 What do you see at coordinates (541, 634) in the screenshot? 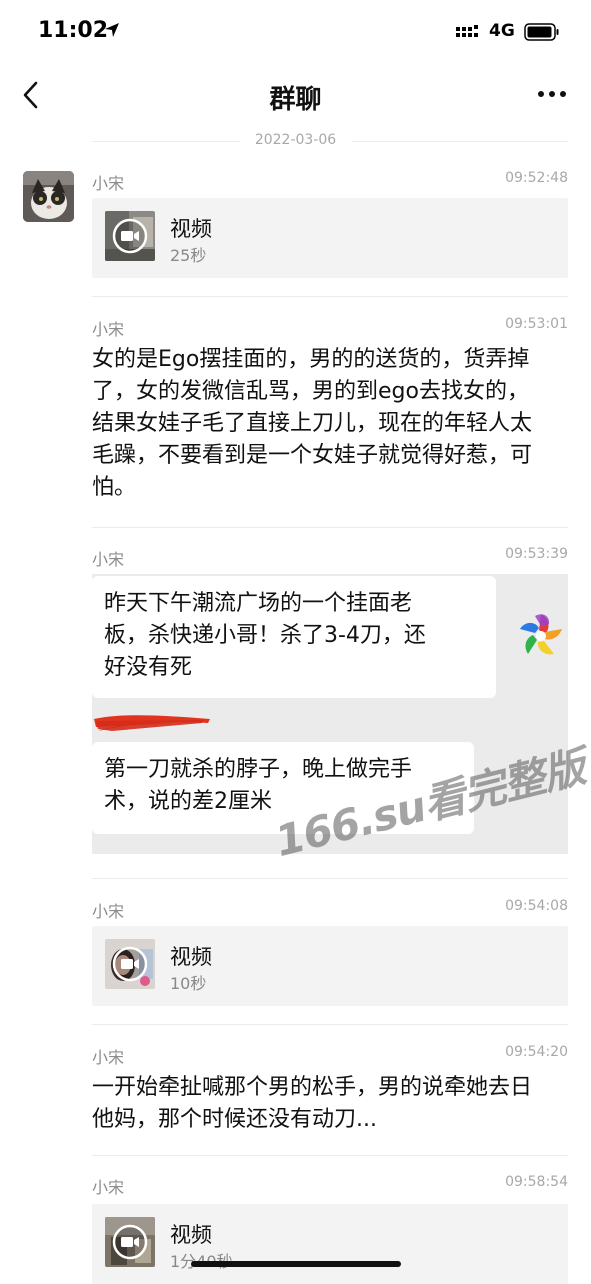
I see `app-logo-icon` at bounding box center [541, 634].